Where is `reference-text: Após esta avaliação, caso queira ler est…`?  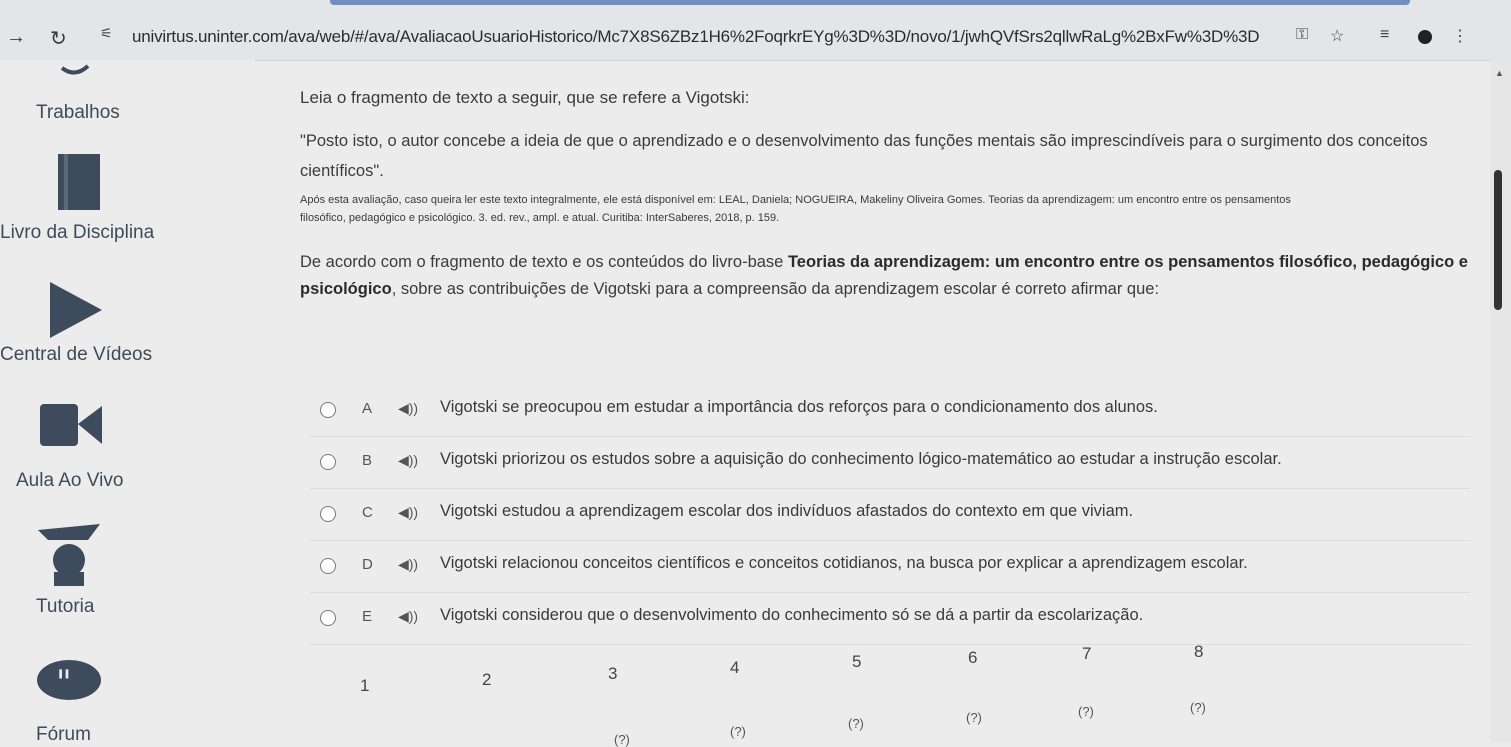 reference-text: Após esta avaliação, caso queira ler est… is located at coordinates (795, 200).